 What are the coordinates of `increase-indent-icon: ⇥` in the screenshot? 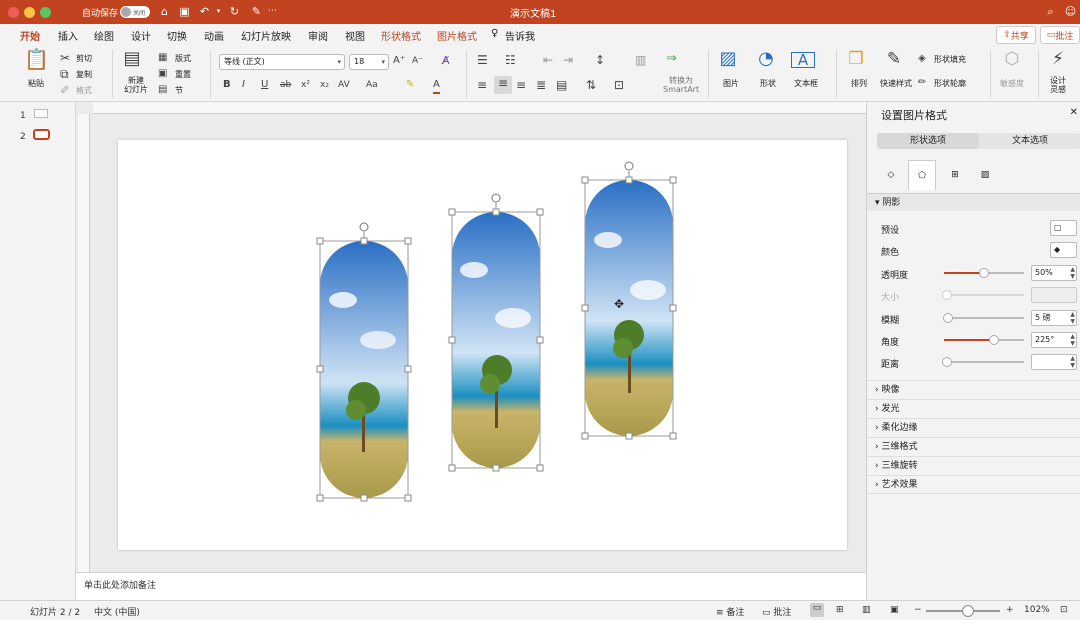 It's located at (568, 60).